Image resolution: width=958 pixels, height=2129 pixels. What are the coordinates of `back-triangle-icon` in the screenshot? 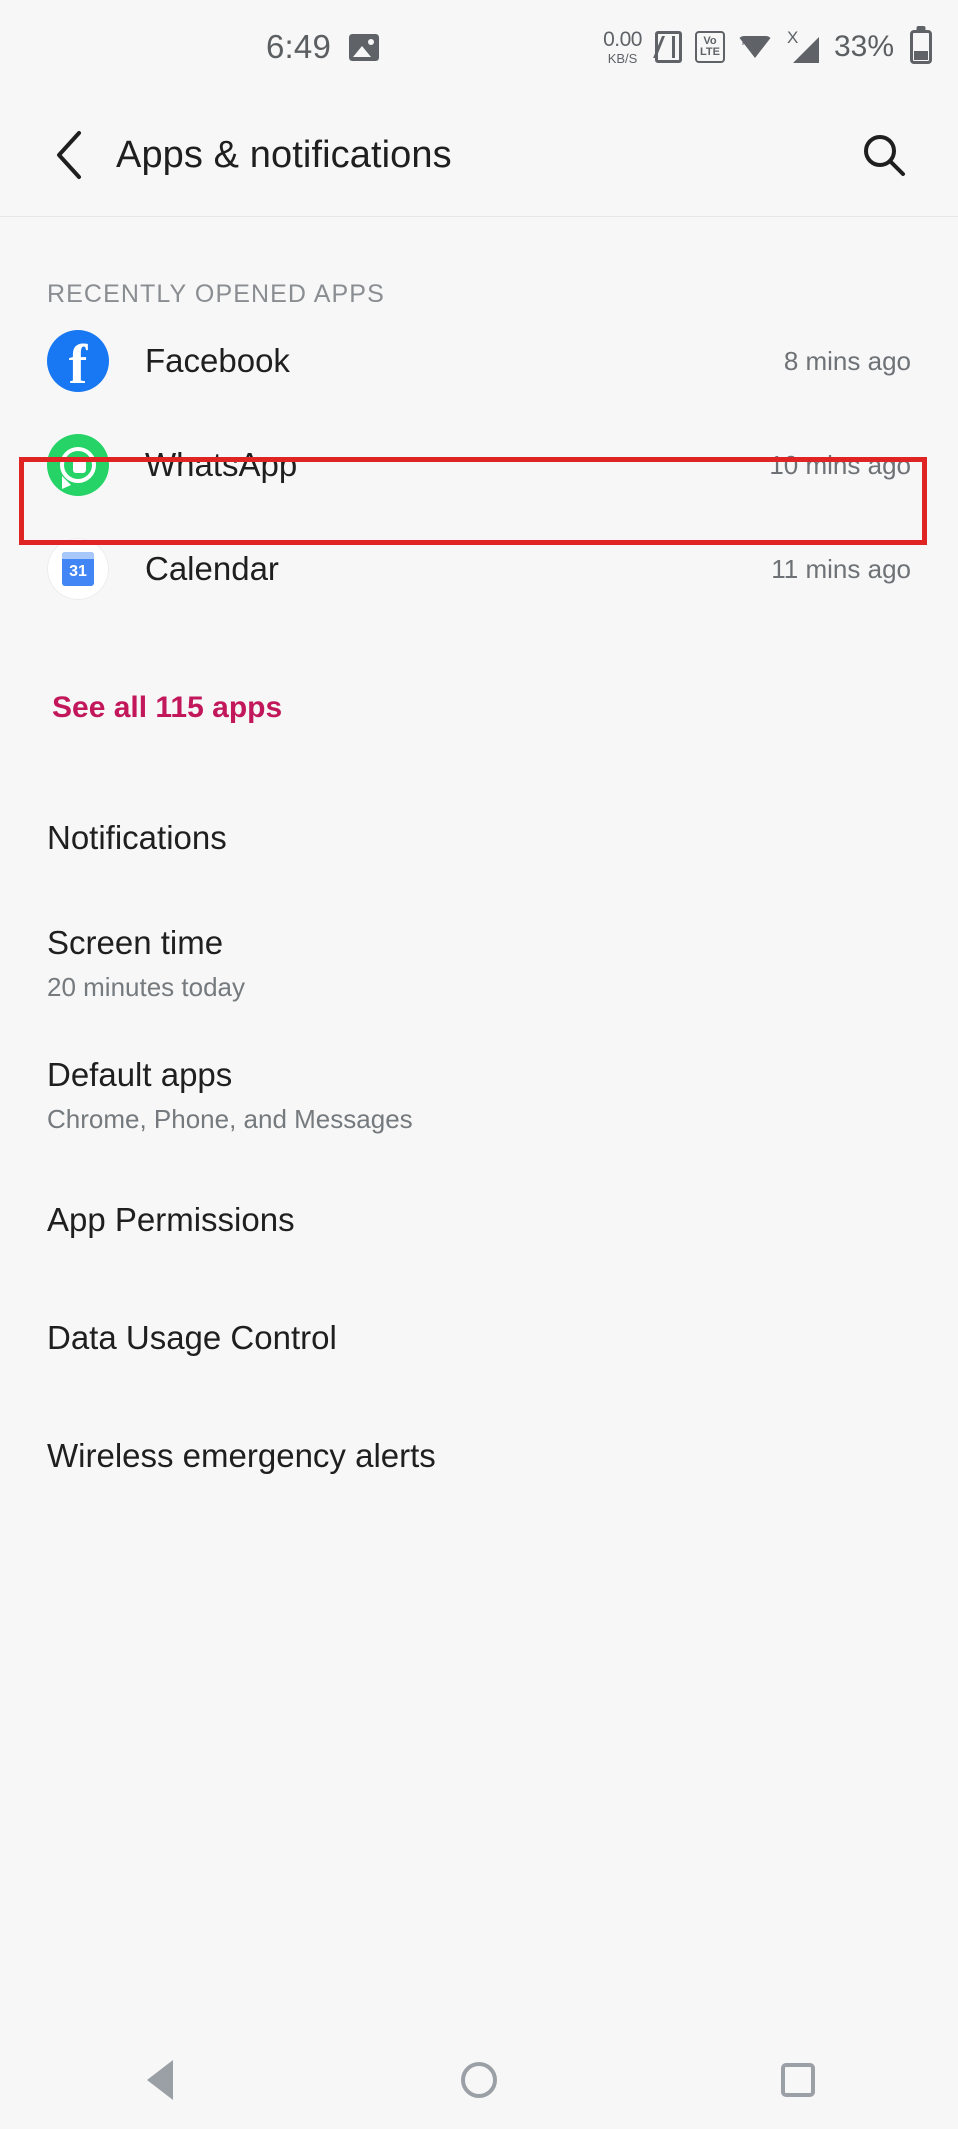 It's located at (159, 2079).